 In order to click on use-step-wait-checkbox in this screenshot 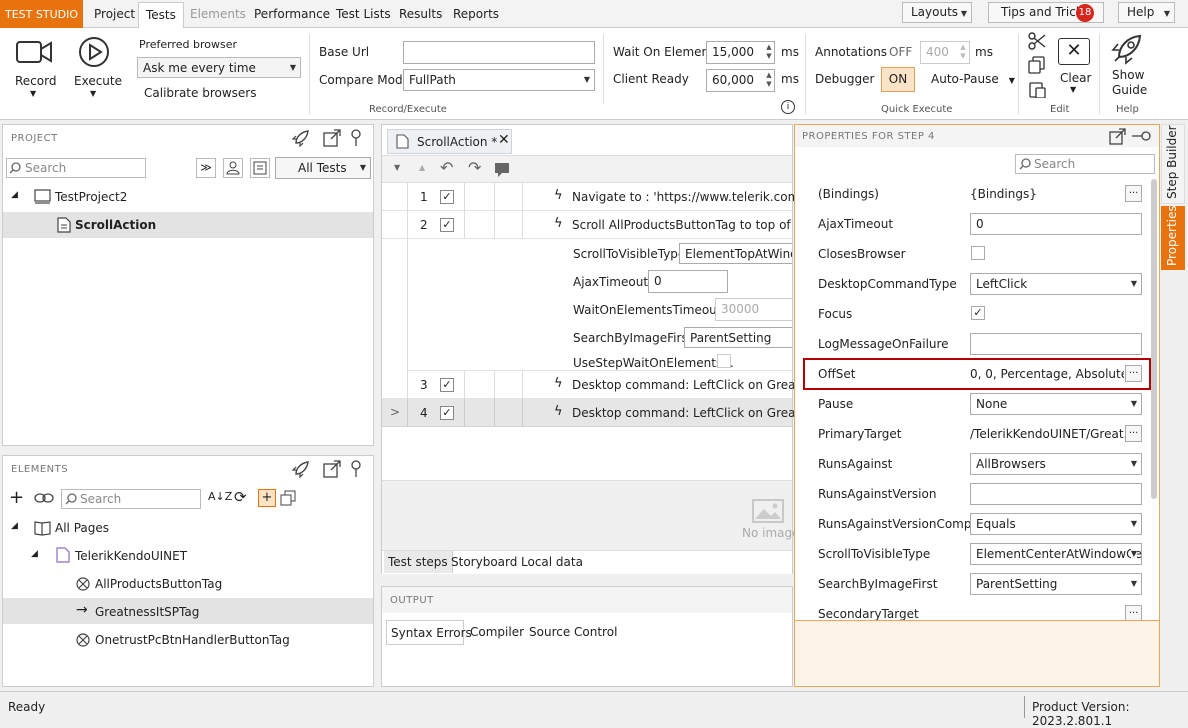, I will do `click(724, 361)`.